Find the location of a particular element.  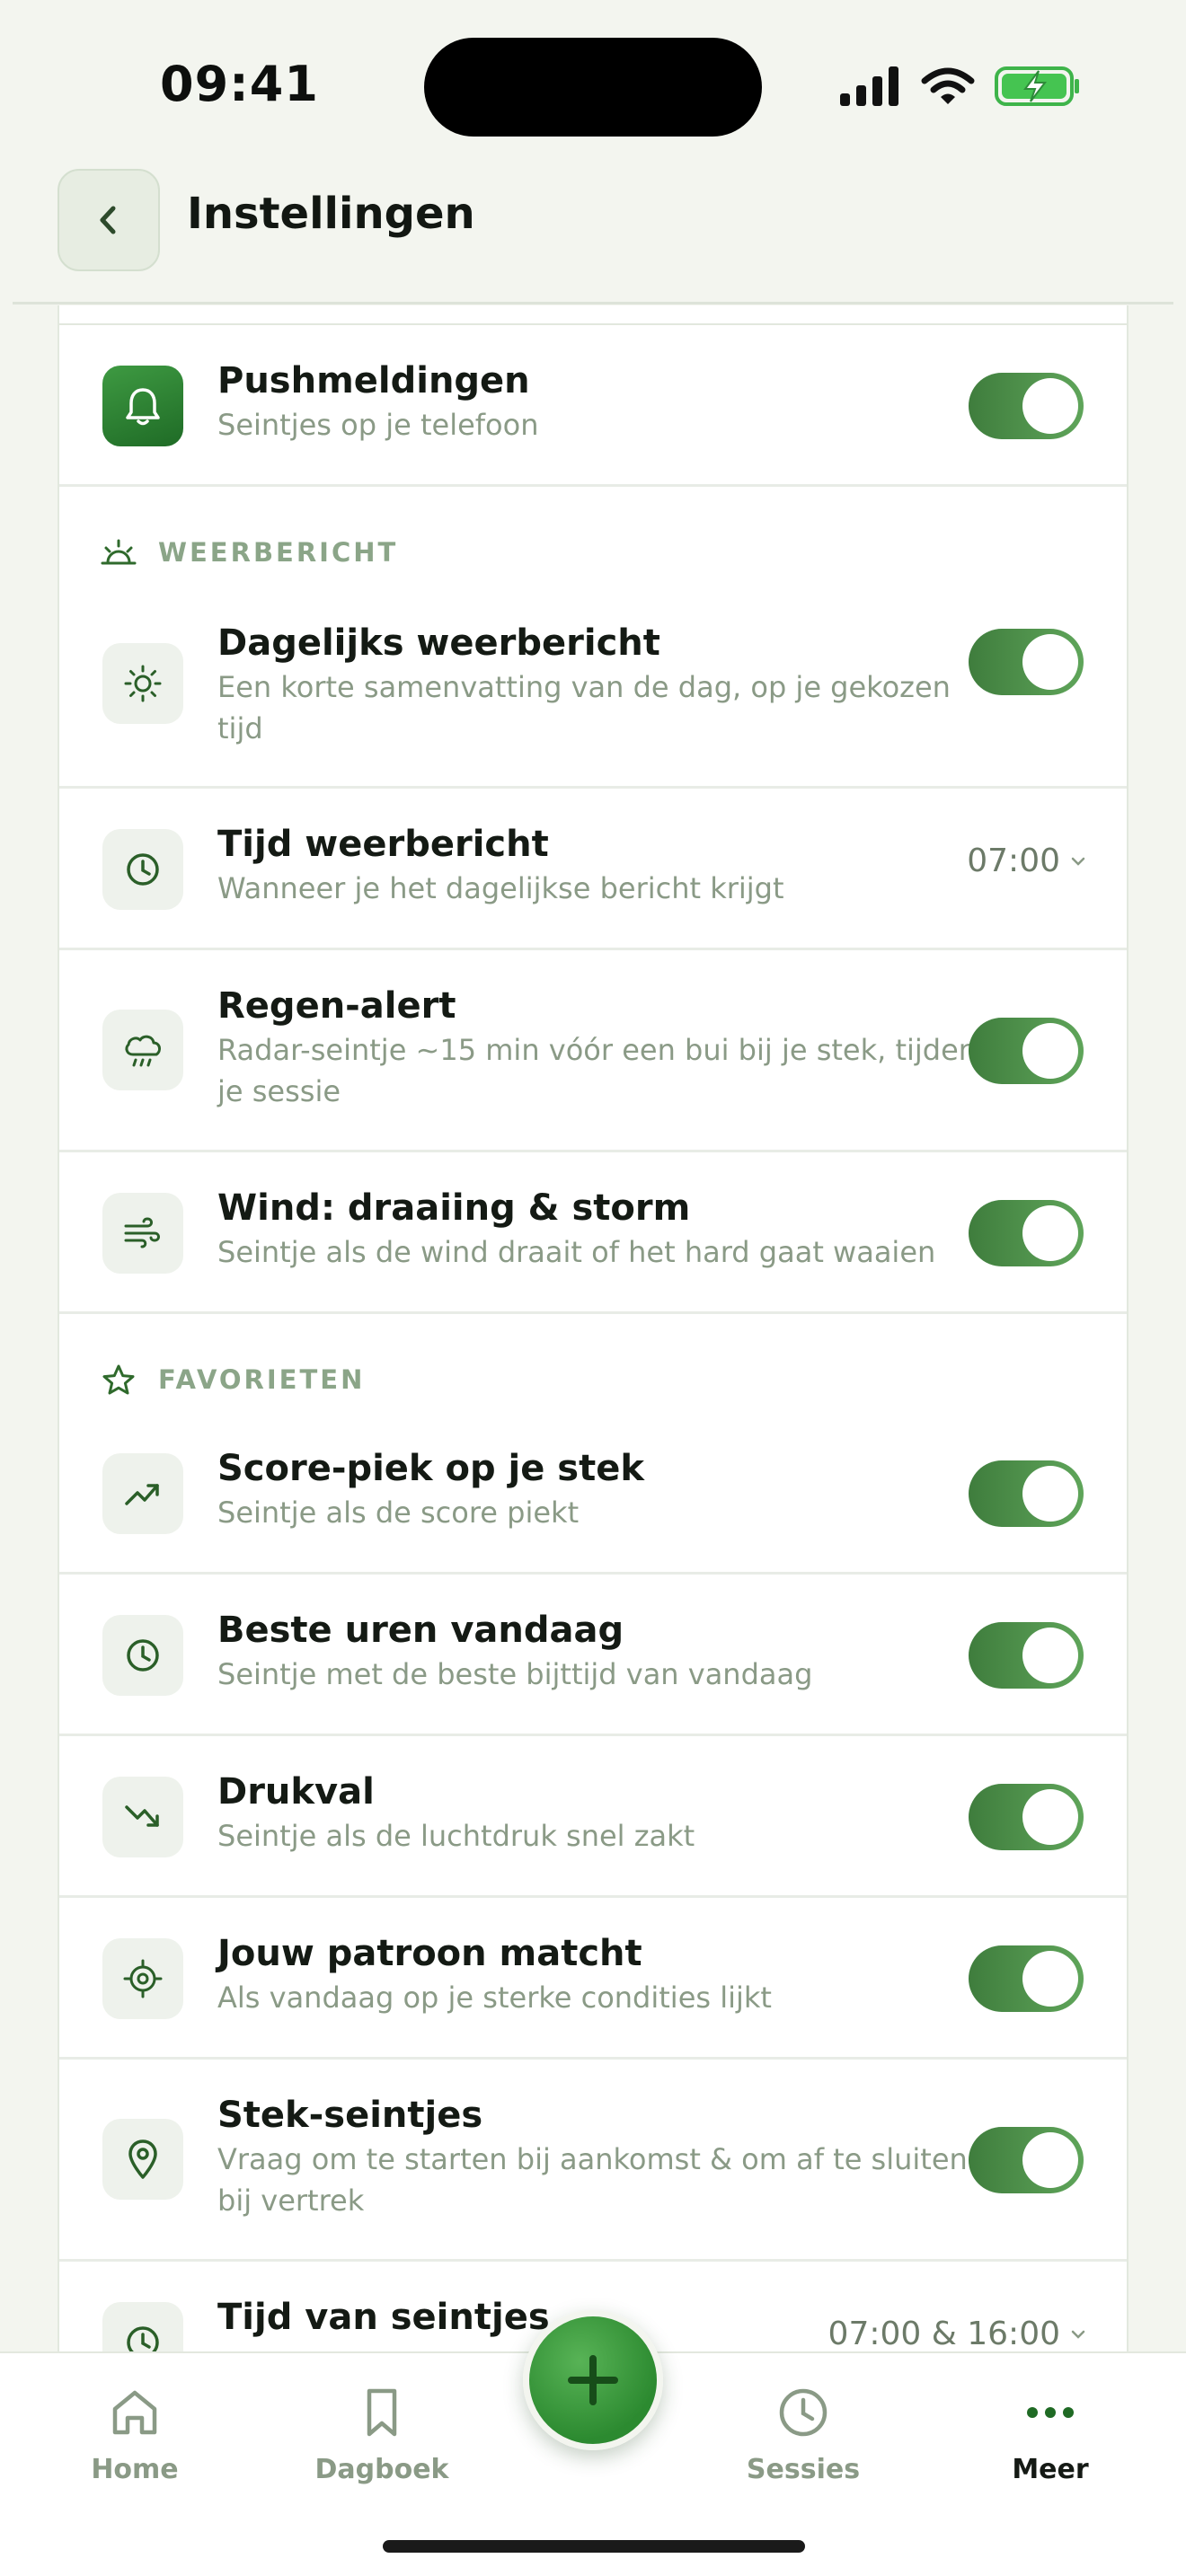

status-bar: 09:41 is located at coordinates (593, 81).